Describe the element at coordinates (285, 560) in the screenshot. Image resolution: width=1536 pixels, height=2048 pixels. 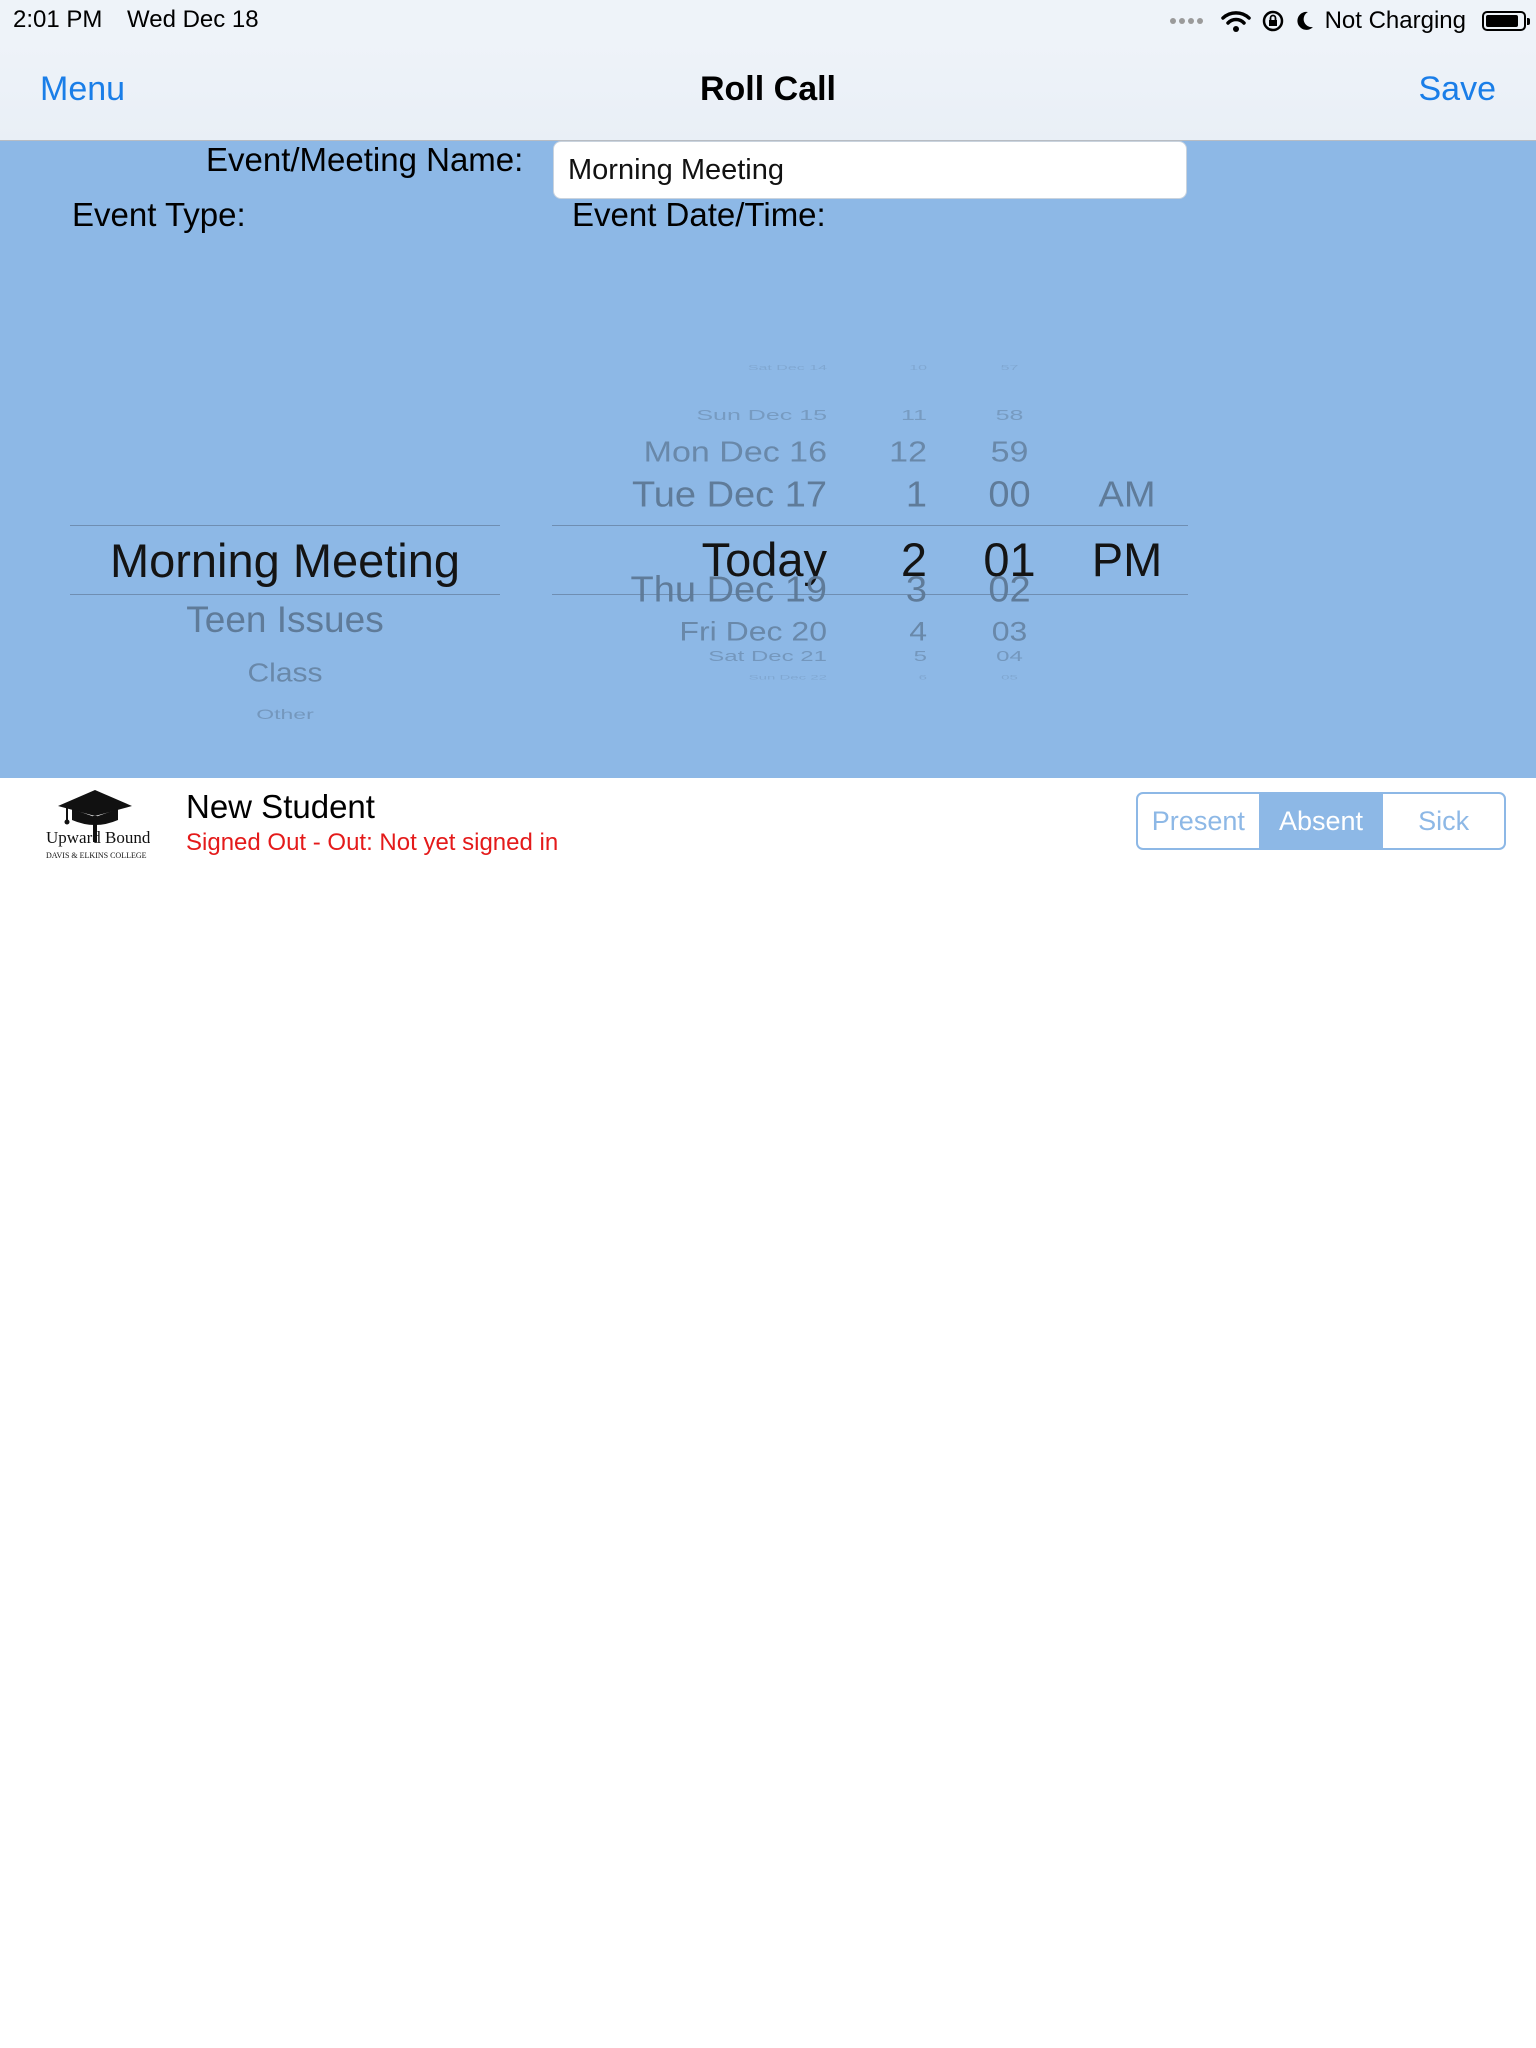
I see `picker-row-selected: Morning Meeting` at that location.